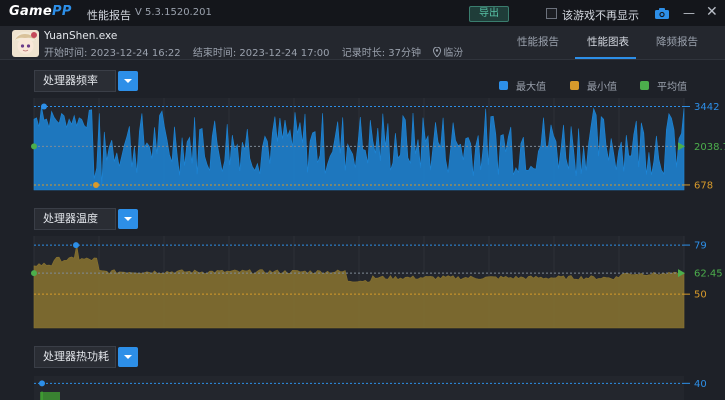 Image resolution: width=725 pixels, height=400 pixels. I want to click on logo-accent-text: PP, so click(62, 11).